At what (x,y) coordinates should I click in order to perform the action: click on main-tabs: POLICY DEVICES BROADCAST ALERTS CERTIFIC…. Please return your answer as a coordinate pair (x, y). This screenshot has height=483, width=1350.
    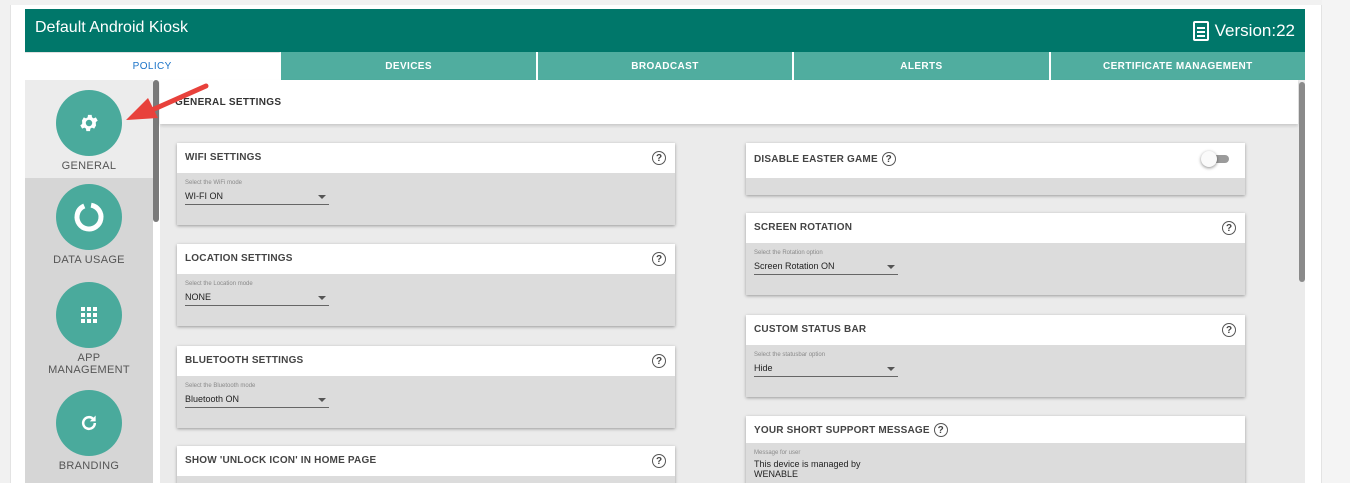
    Looking at the image, I should click on (665, 66).